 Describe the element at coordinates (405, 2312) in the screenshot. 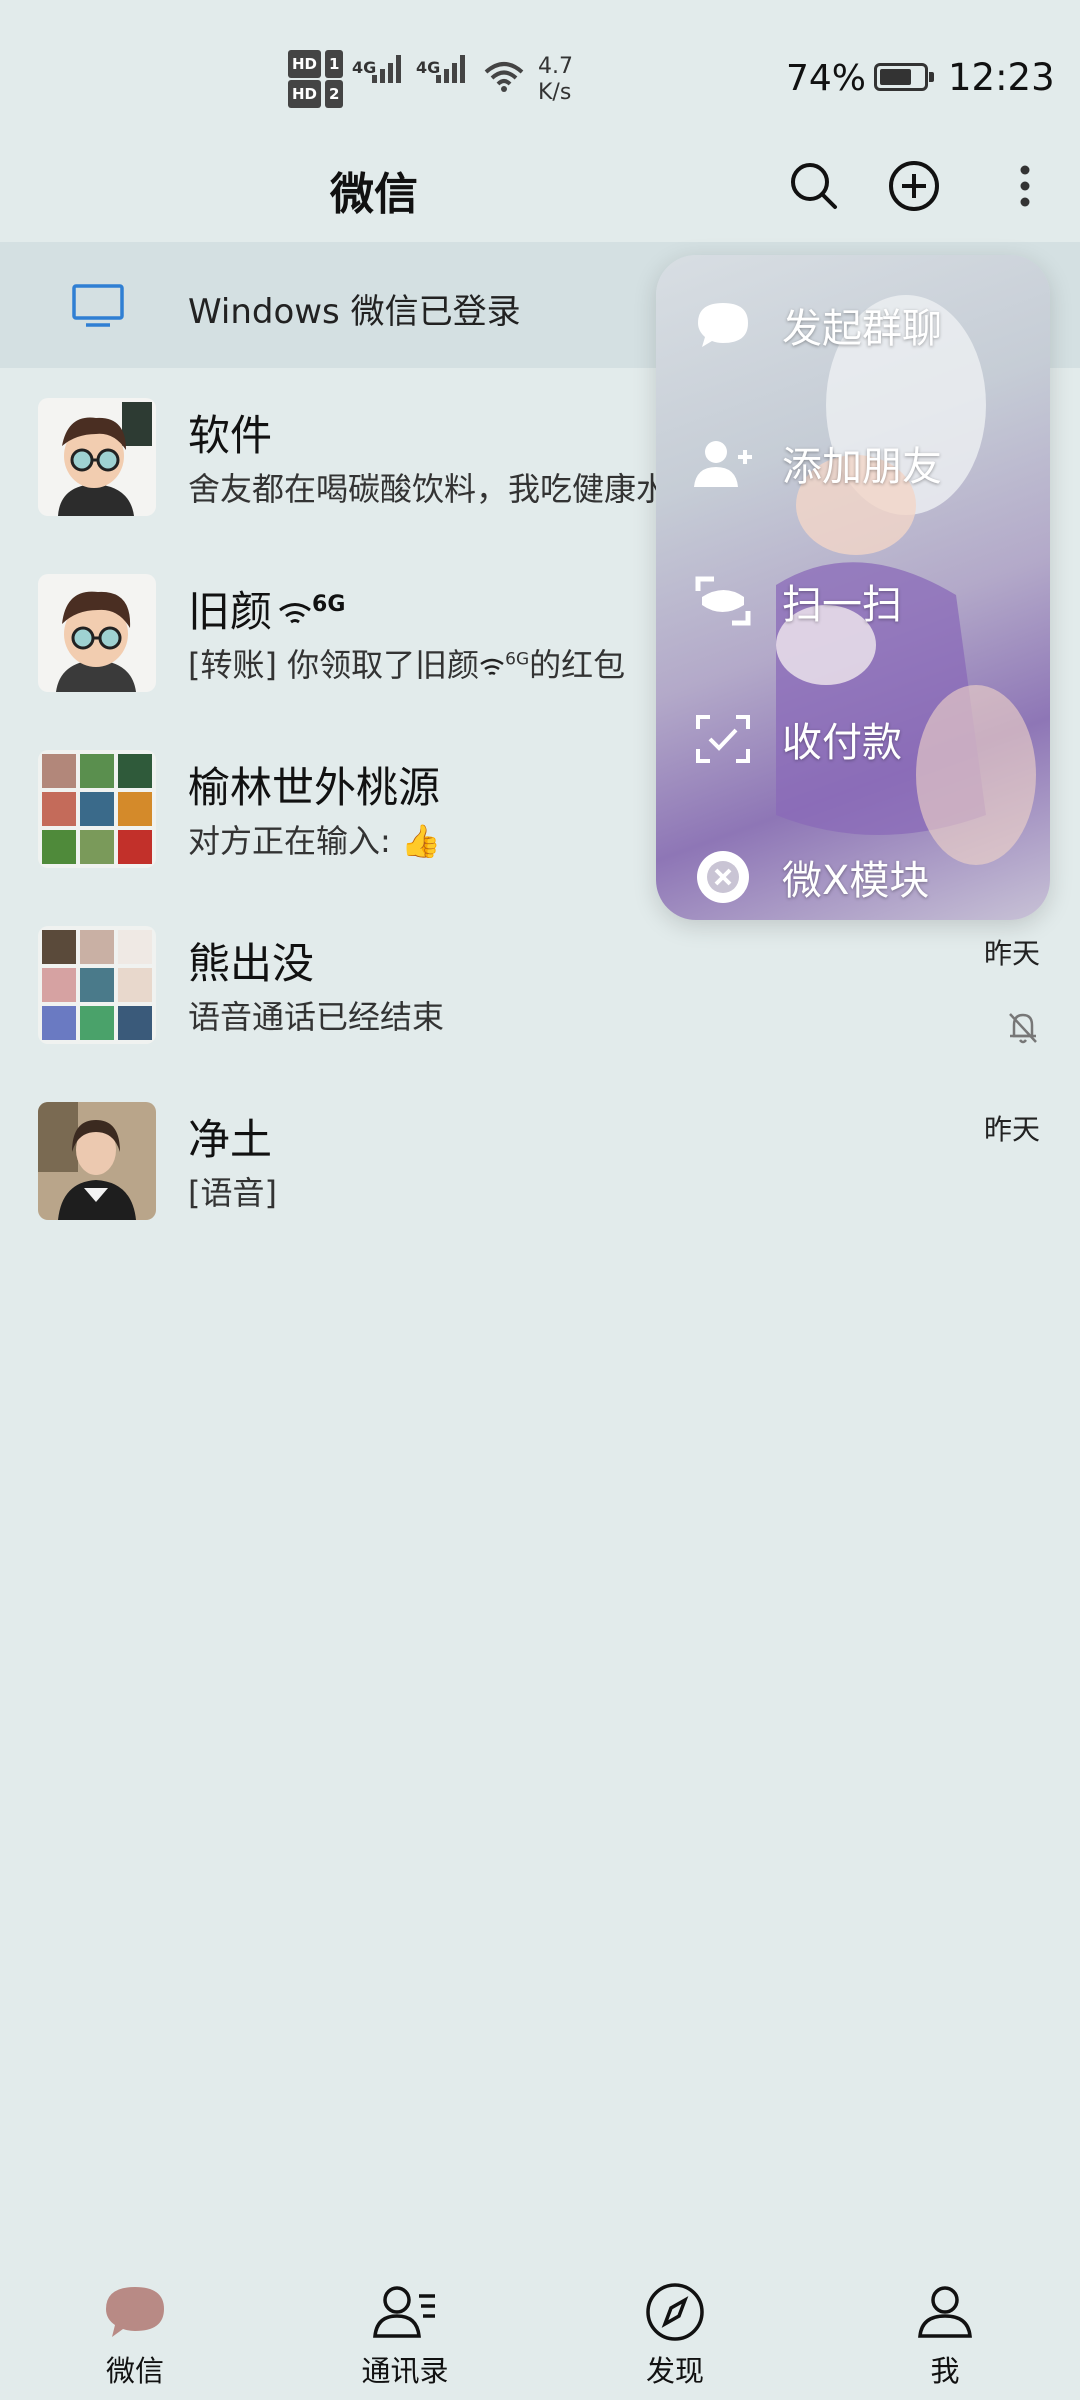

I see `contacts-icon` at that location.